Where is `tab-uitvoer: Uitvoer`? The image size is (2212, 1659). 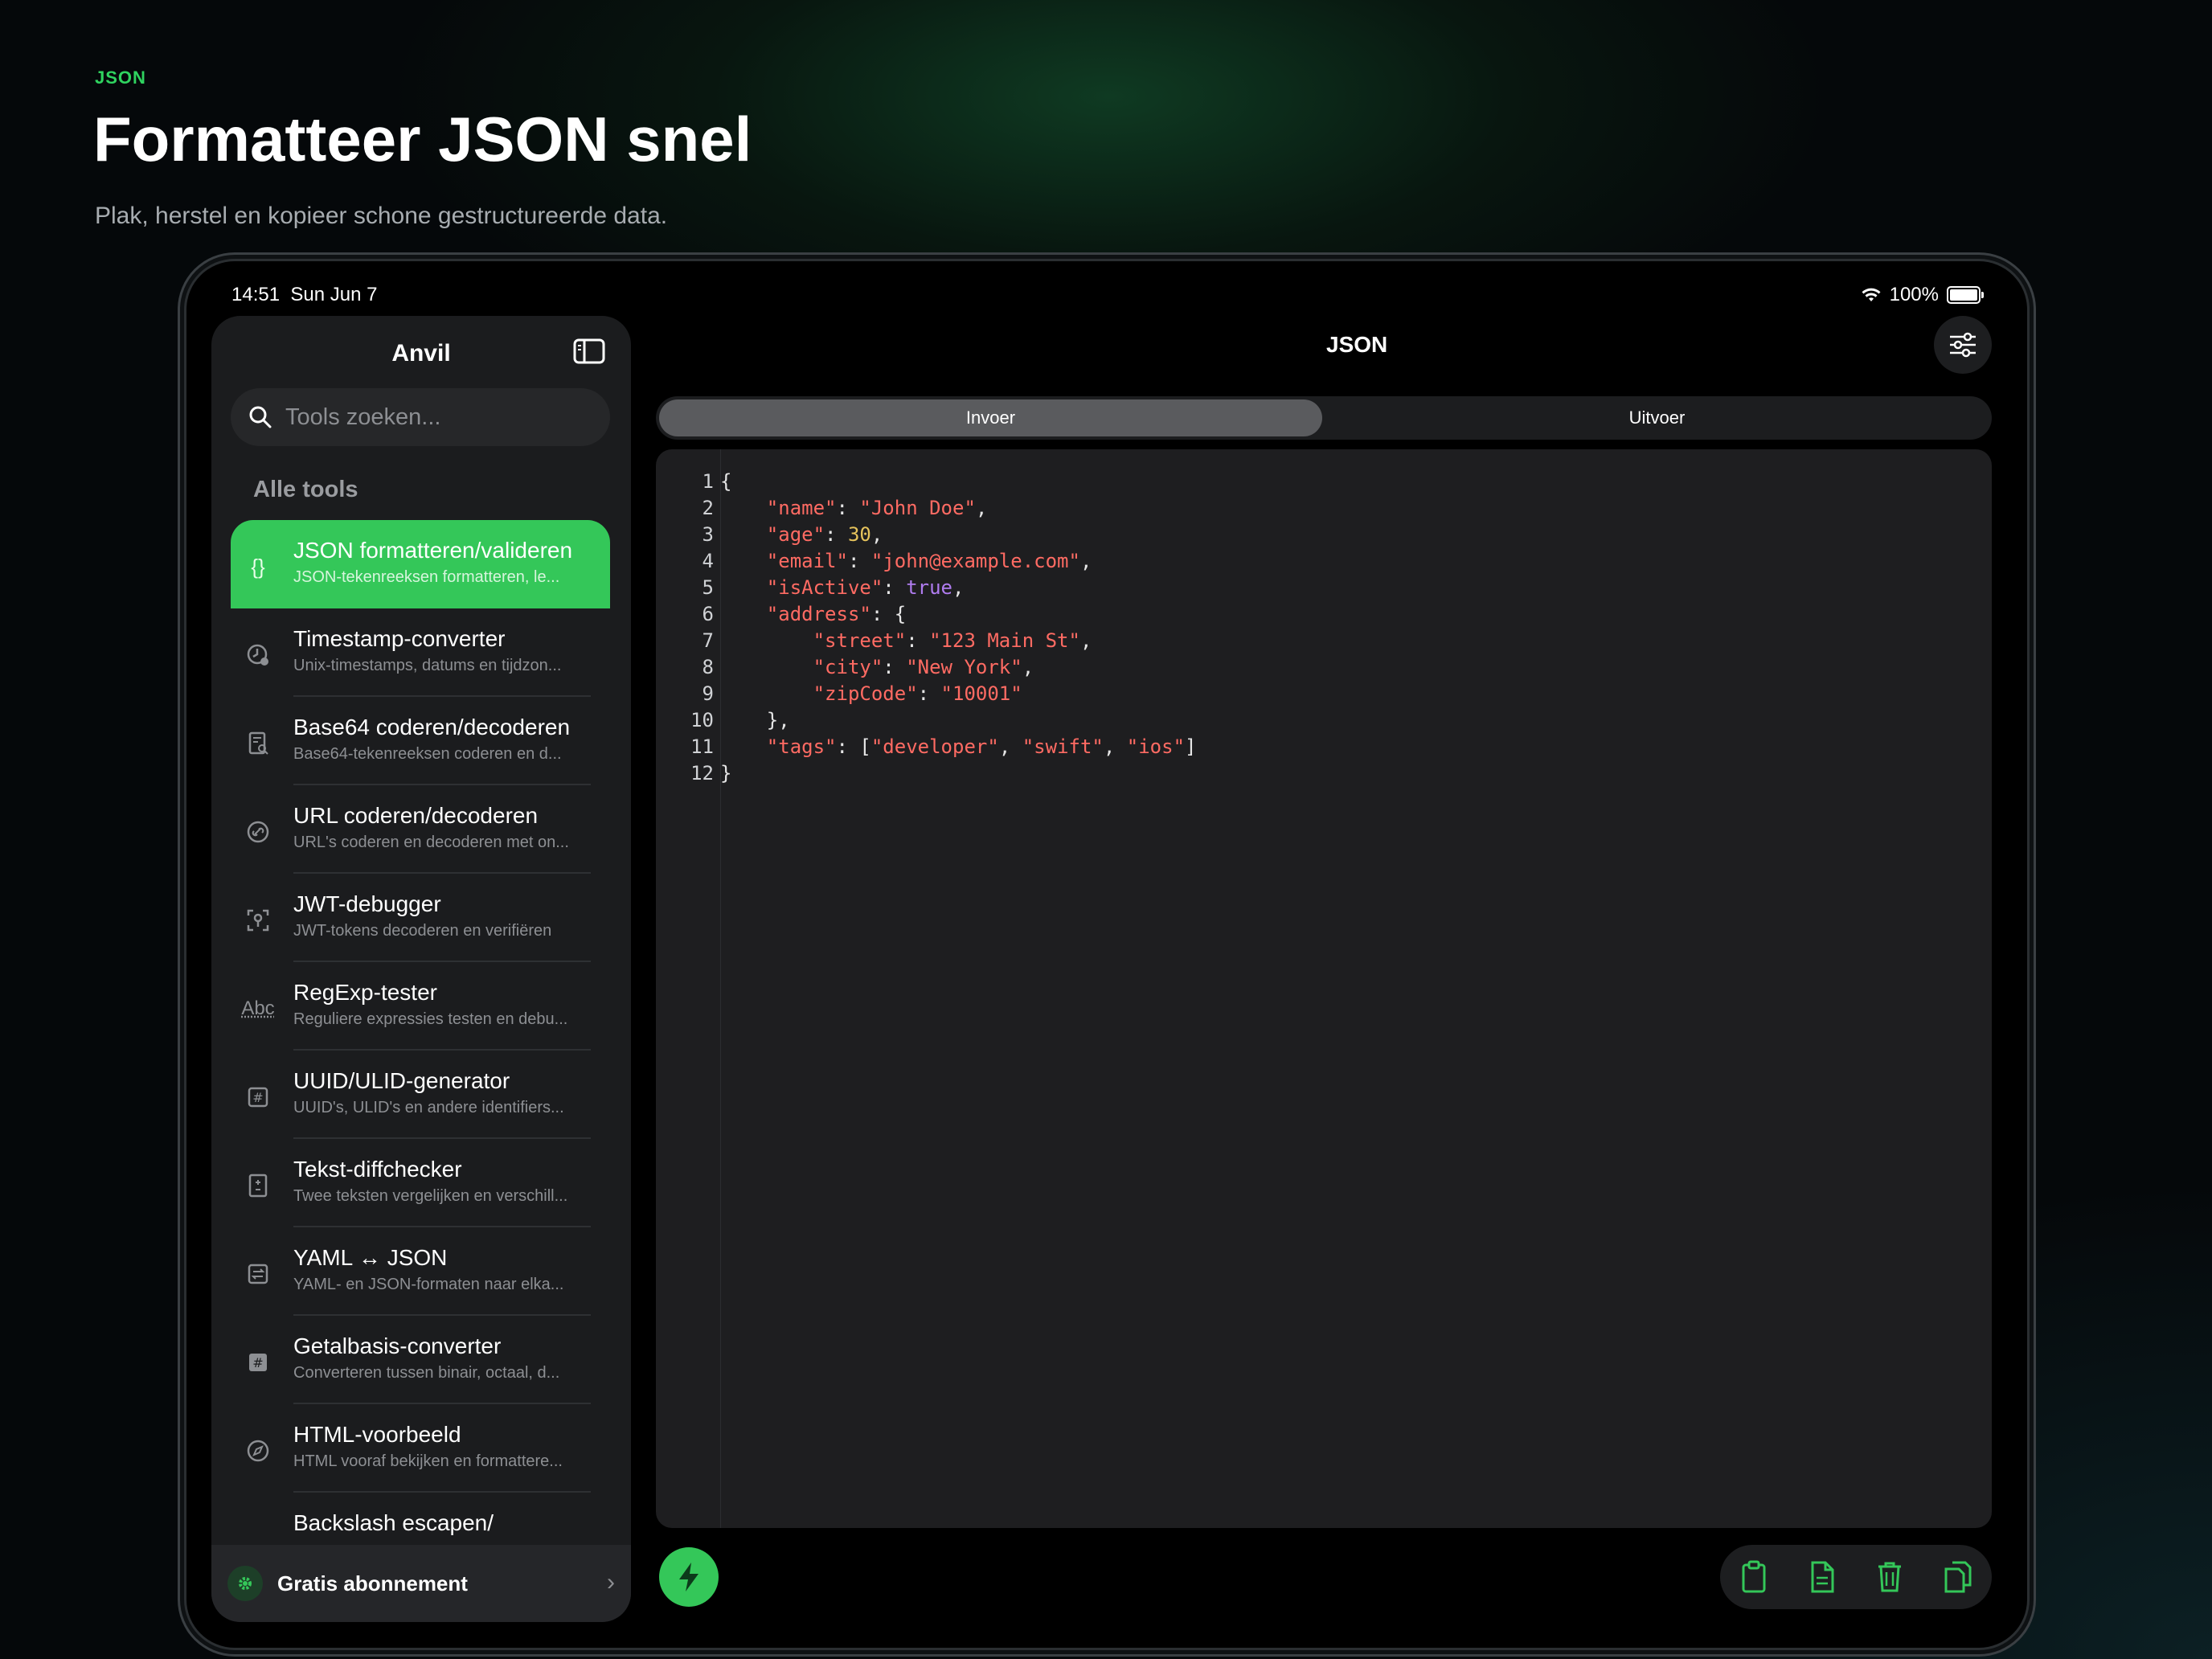 tab-uitvoer: Uitvoer is located at coordinates (1657, 417).